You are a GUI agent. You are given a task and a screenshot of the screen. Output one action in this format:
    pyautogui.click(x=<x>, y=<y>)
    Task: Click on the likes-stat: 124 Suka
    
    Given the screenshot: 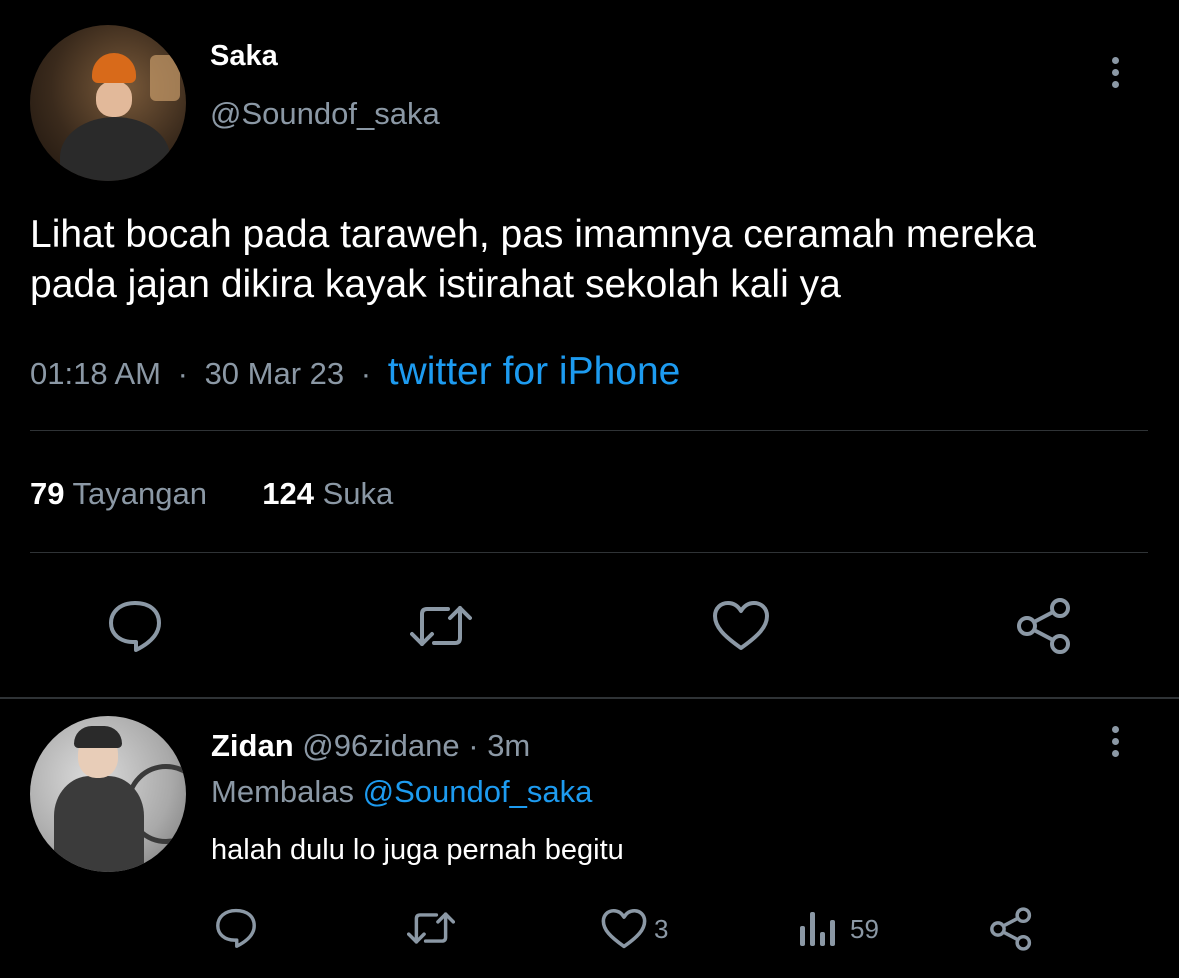 What is the action you would take?
    pyautogui.click(x=327, y=493)
    